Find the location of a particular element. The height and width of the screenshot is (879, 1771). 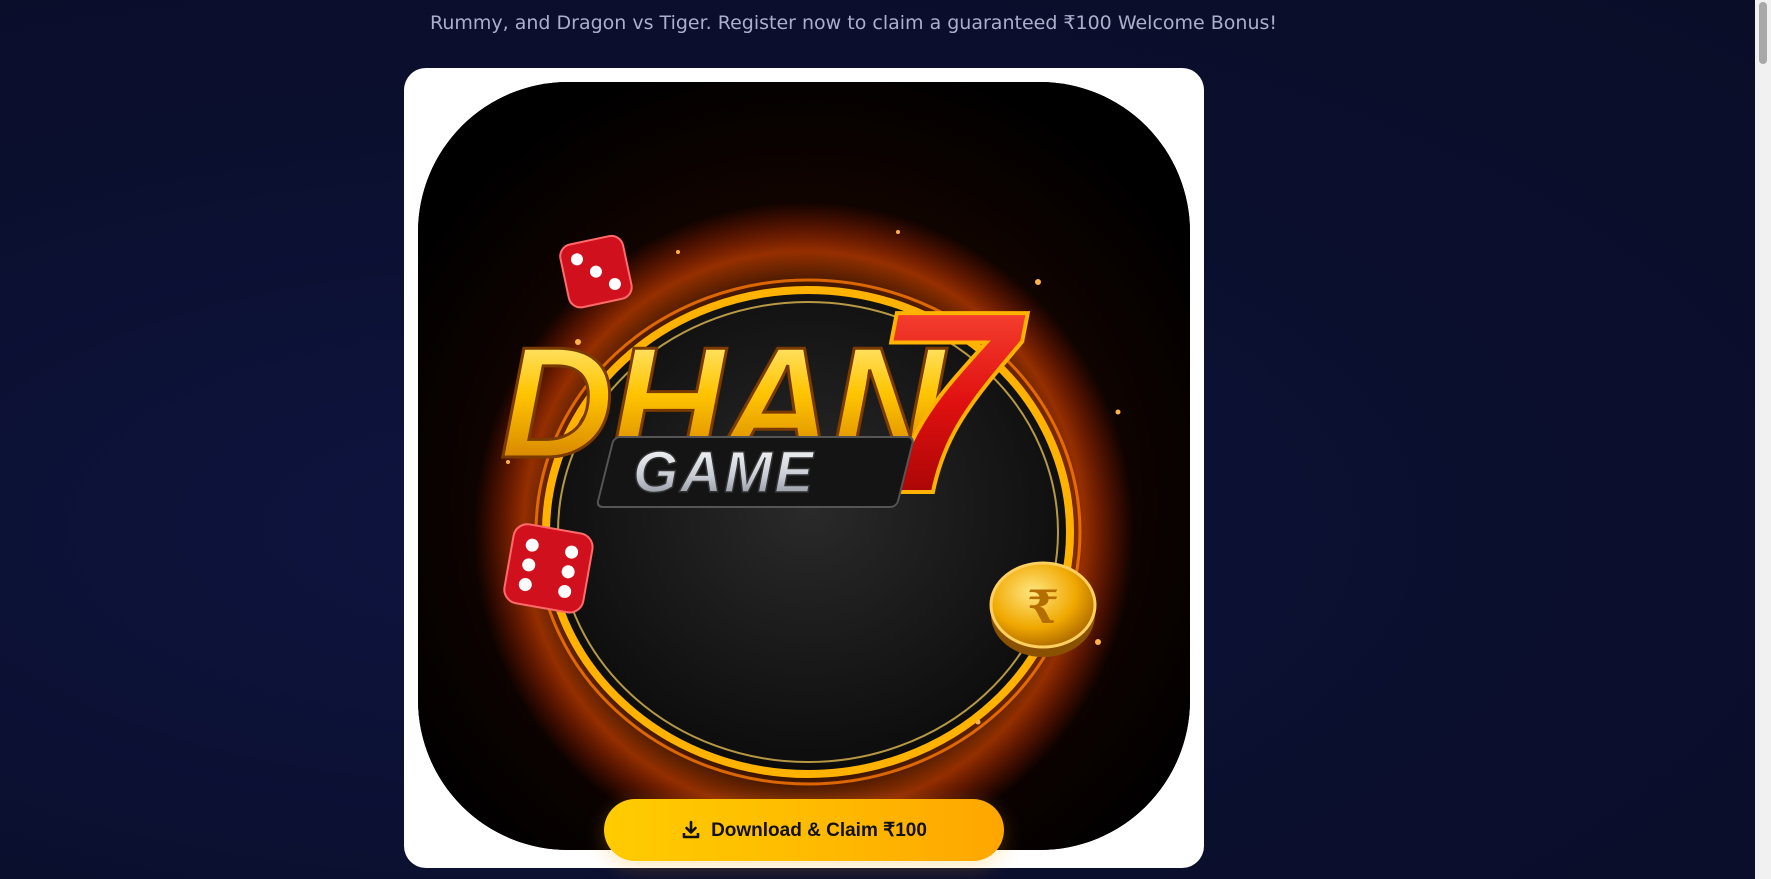

download-claim-button: Download & Claim ₹100 is located at coordinates (804, 830).